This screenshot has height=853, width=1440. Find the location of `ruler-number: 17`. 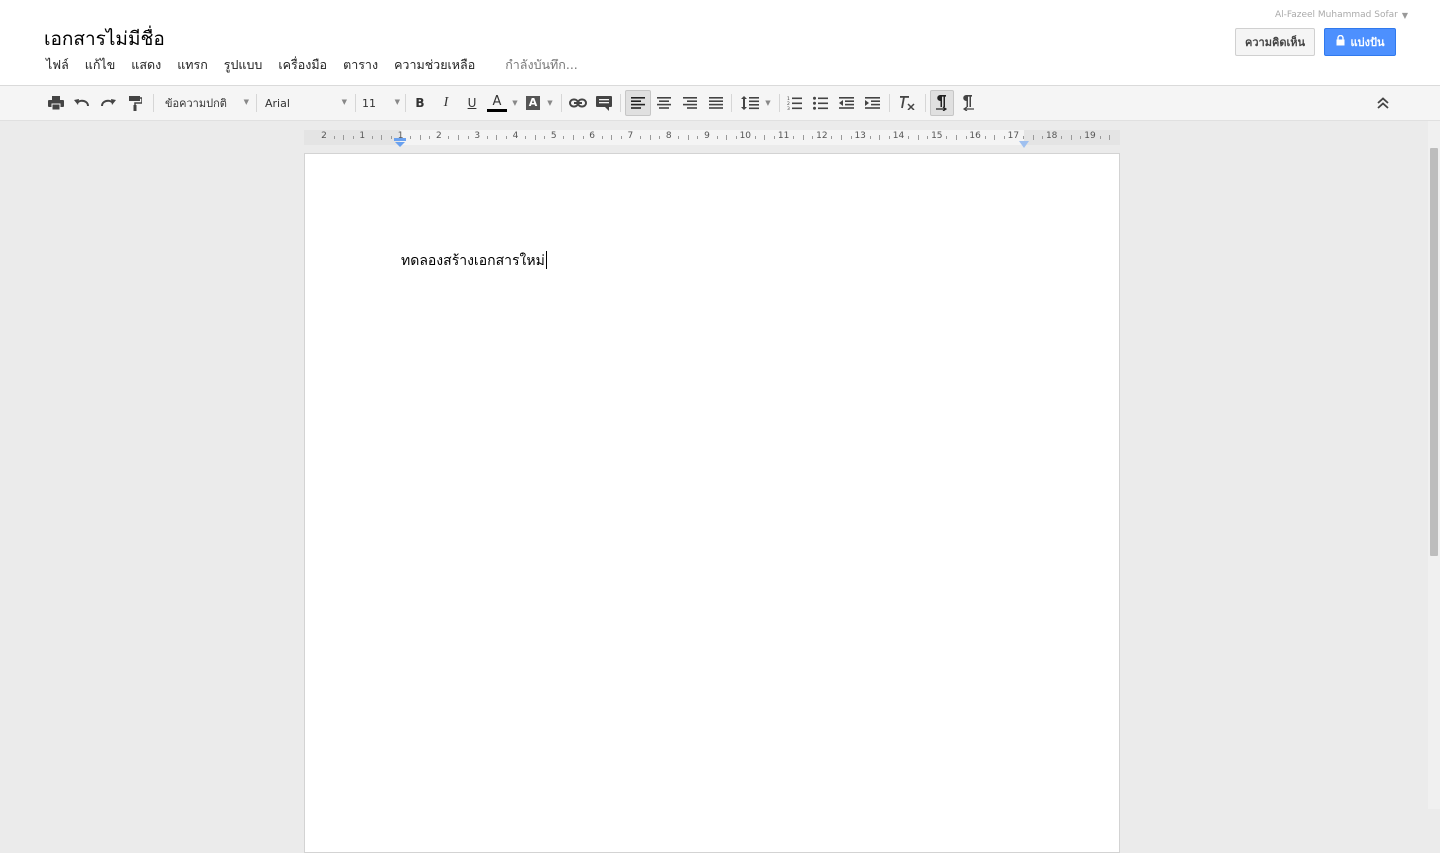

ruler-number: 17 is located at coordinates (1013, 136).